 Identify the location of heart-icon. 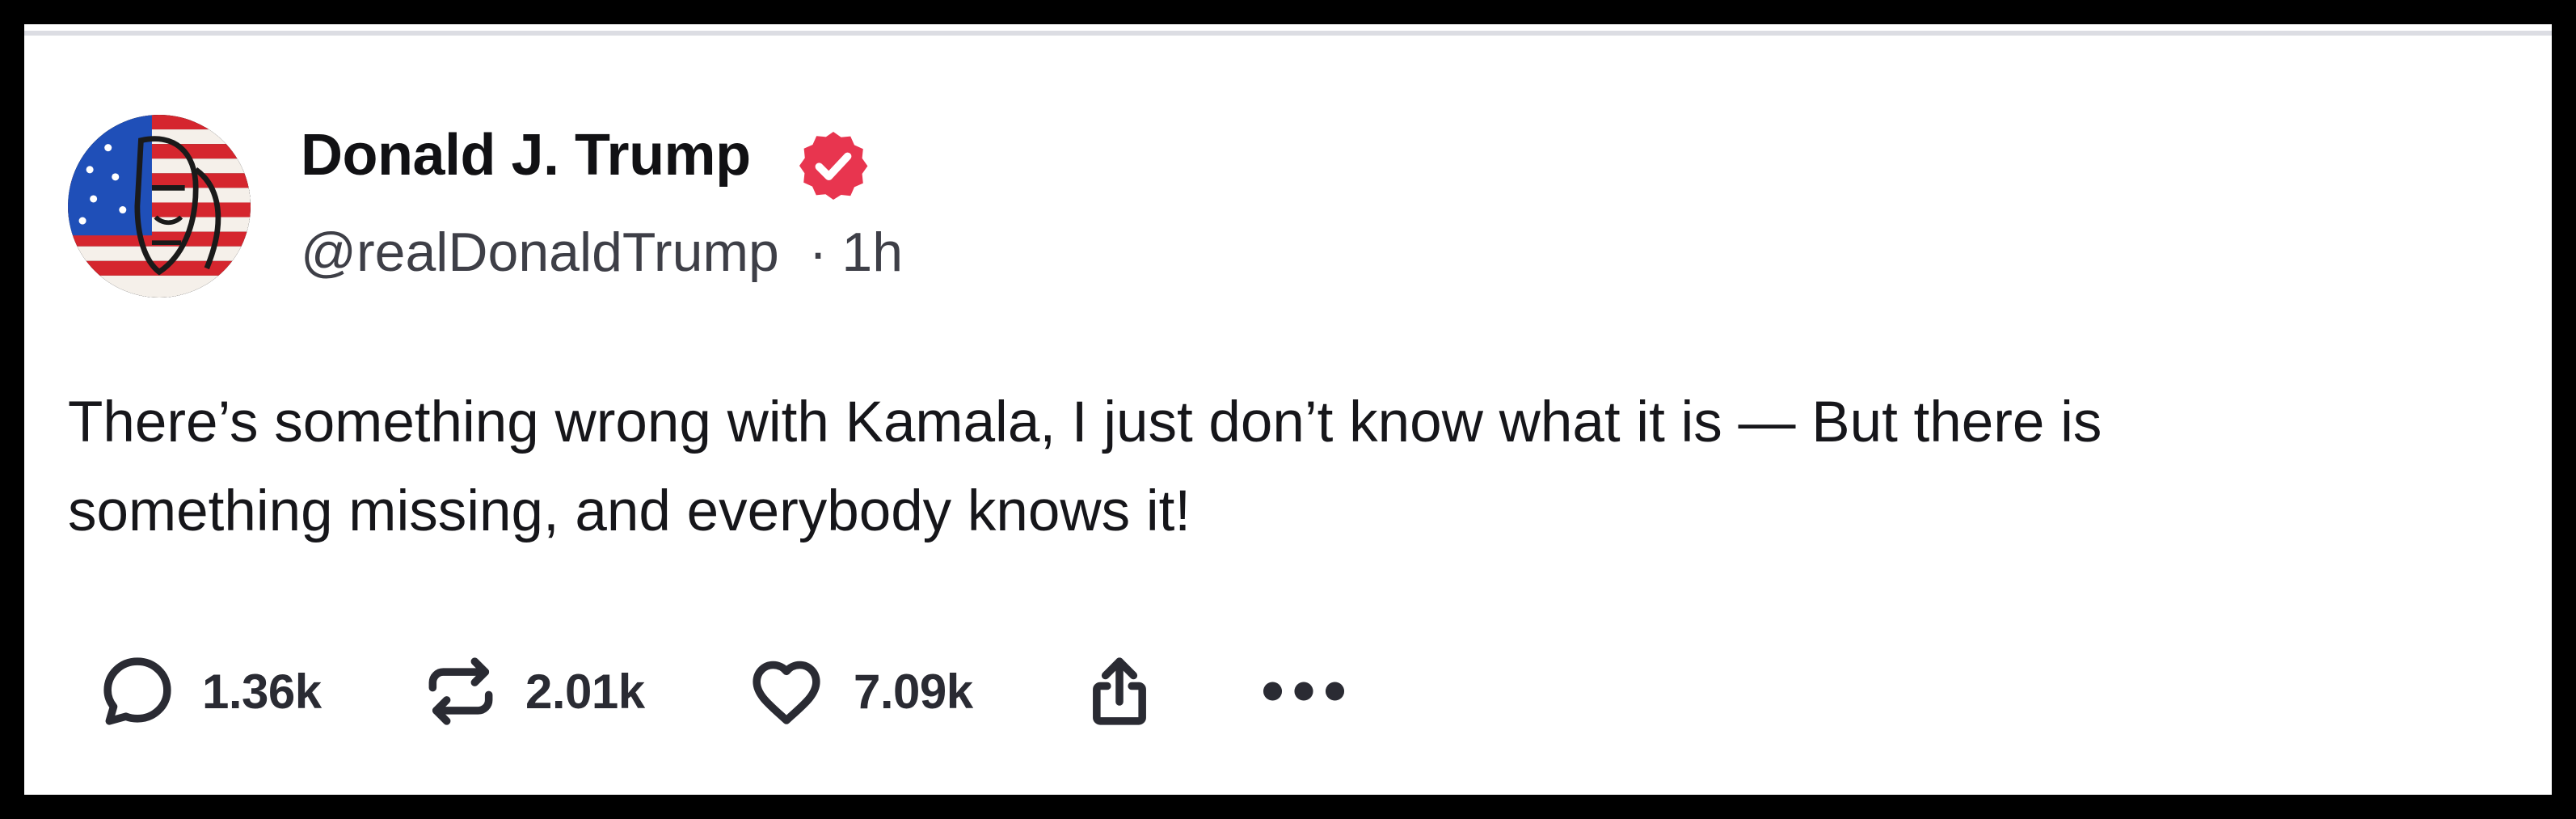
(786, 693).